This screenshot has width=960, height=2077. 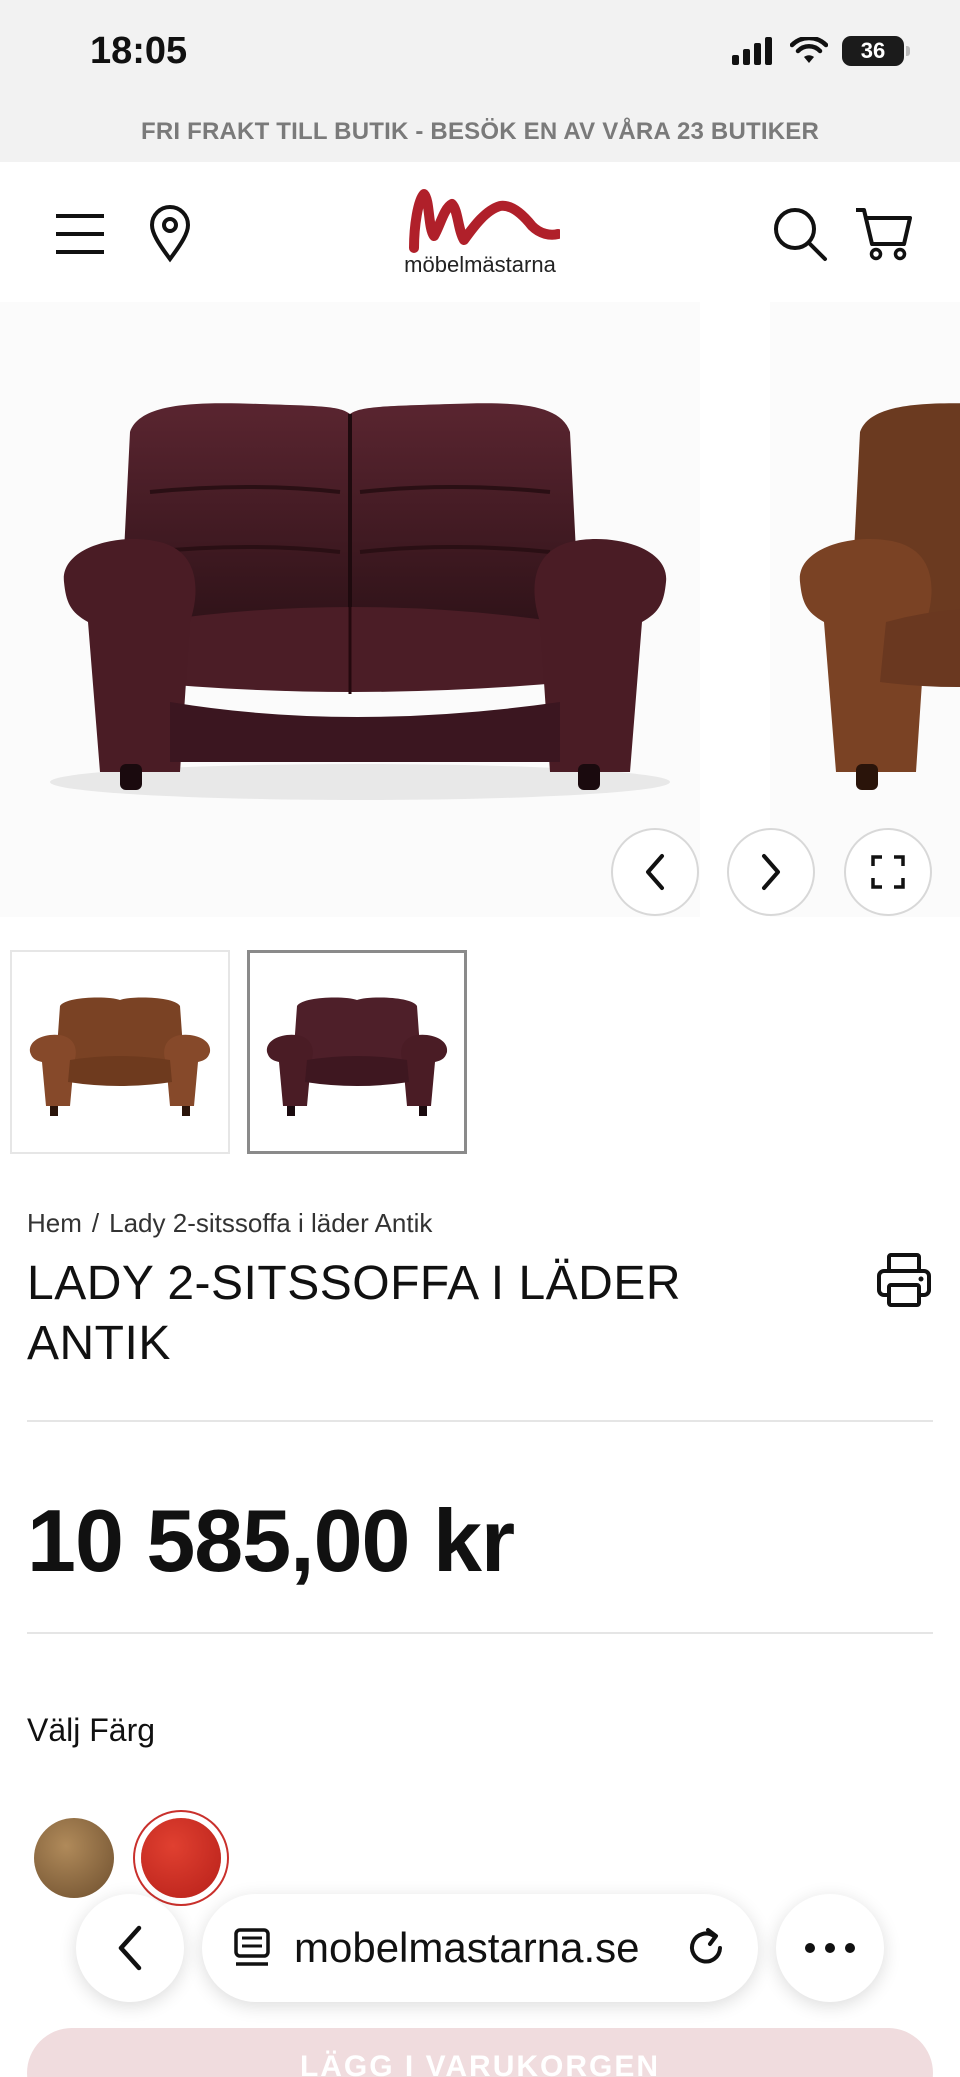 I want to click on menu-button, so click(x=80, y=234).